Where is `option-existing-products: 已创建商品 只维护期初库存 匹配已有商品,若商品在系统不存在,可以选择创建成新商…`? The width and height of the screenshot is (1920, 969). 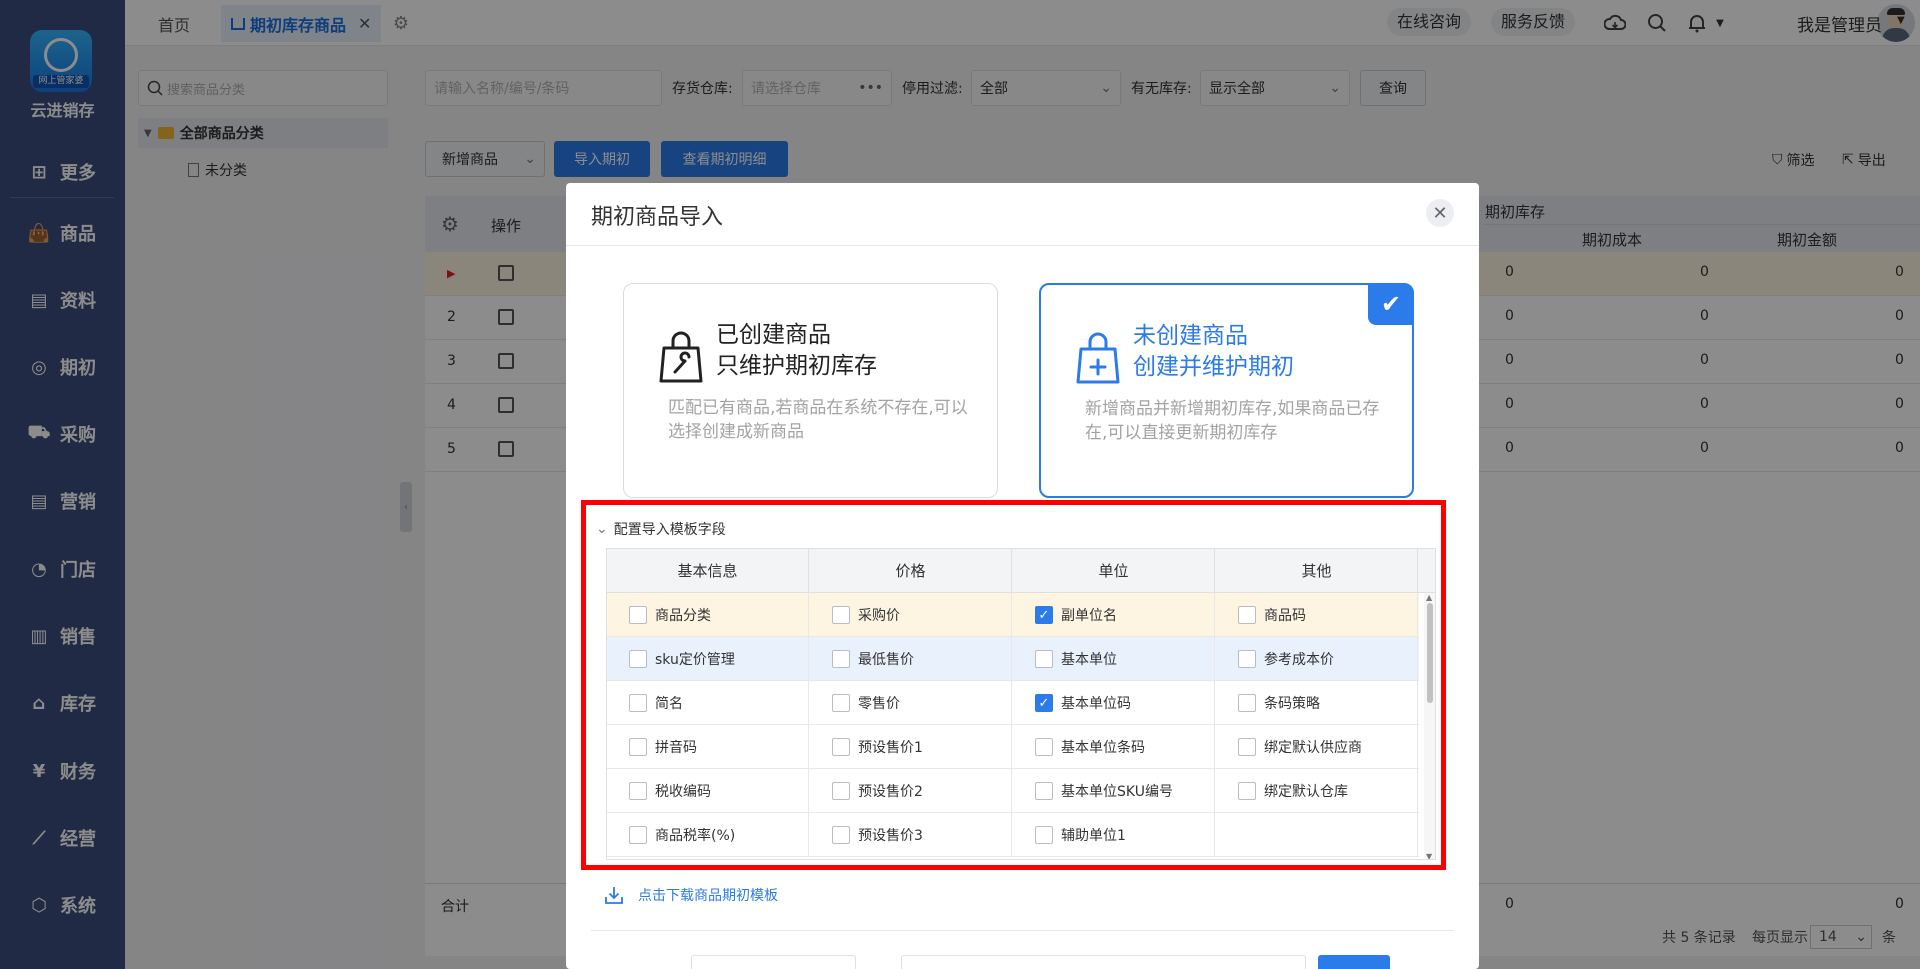 option-existing-products: 已创建商品 只维护期初库存 匹配已有商品,若商品在系统不存在,可以选择创建成新商… is located at coordinates (810, 390).